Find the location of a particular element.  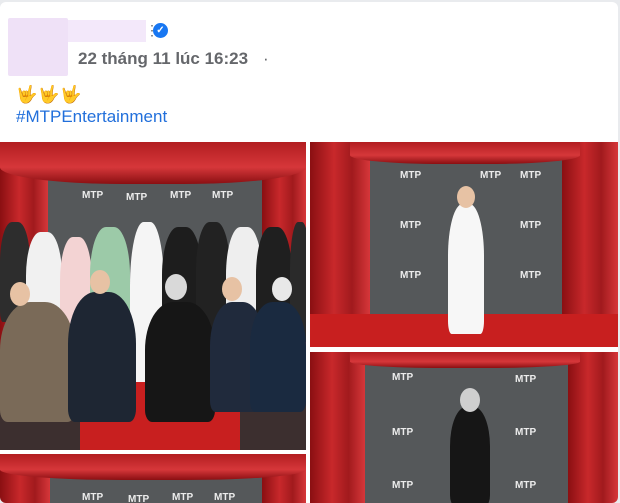

post-emojis: 🤟🤟🤟 is located at coordinates (49, 94).